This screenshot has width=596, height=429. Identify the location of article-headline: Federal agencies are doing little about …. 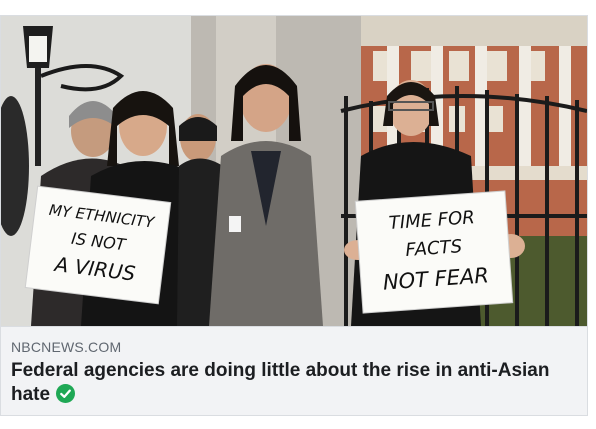
(294, 383).